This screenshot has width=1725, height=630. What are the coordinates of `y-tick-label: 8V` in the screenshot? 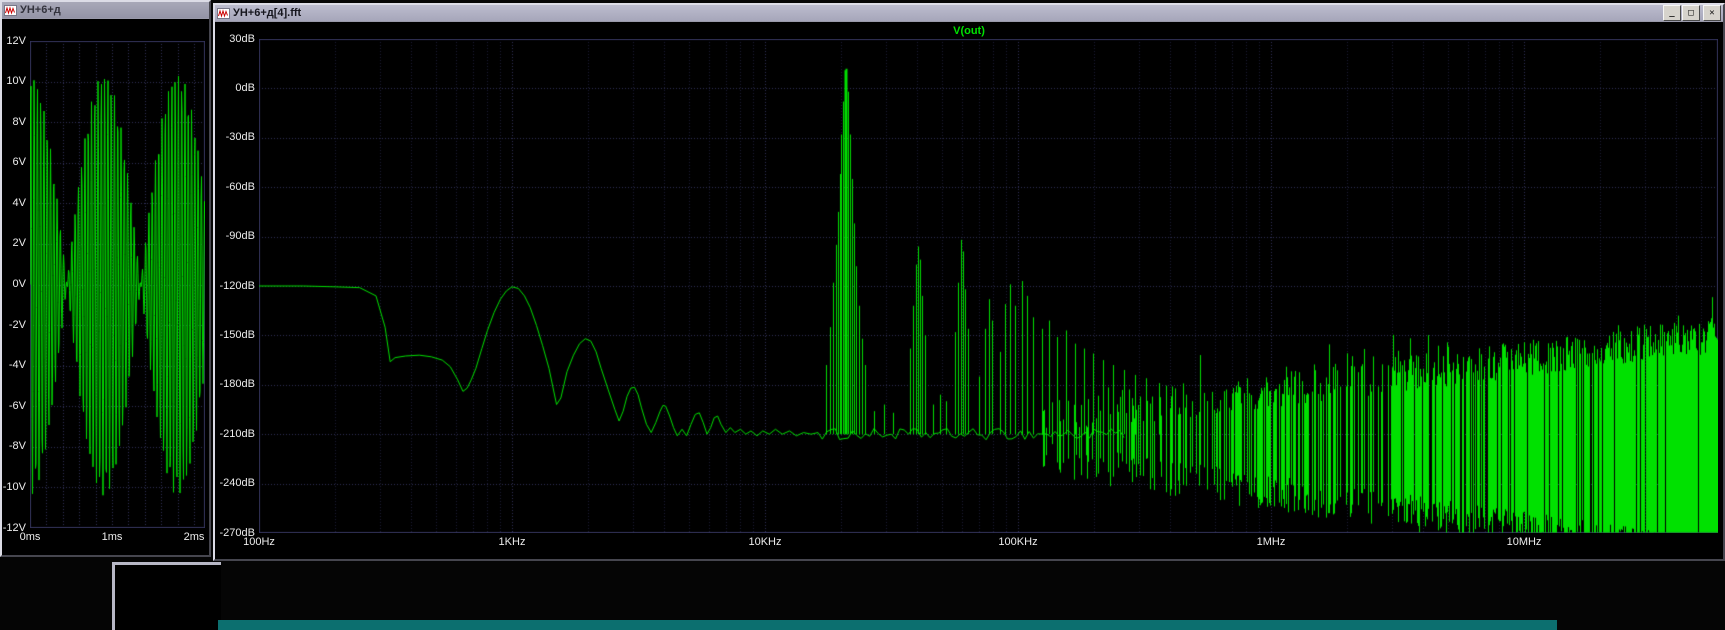 It's located at (19, 121).